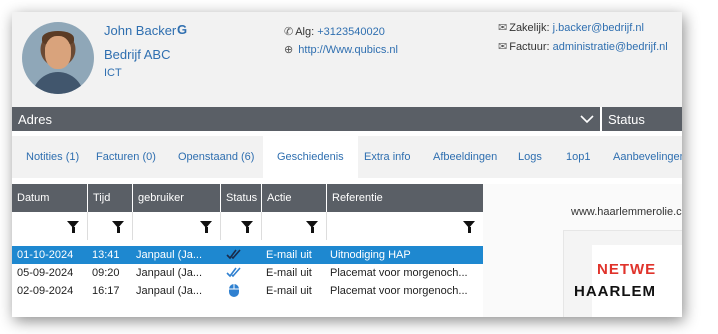 This screenshot has width=718, height=334. What do you see at coordinates (370, 255) in the screenshot?
I see `cell-reference: Uitnodiging HAP` at bounding box center [370, 255].